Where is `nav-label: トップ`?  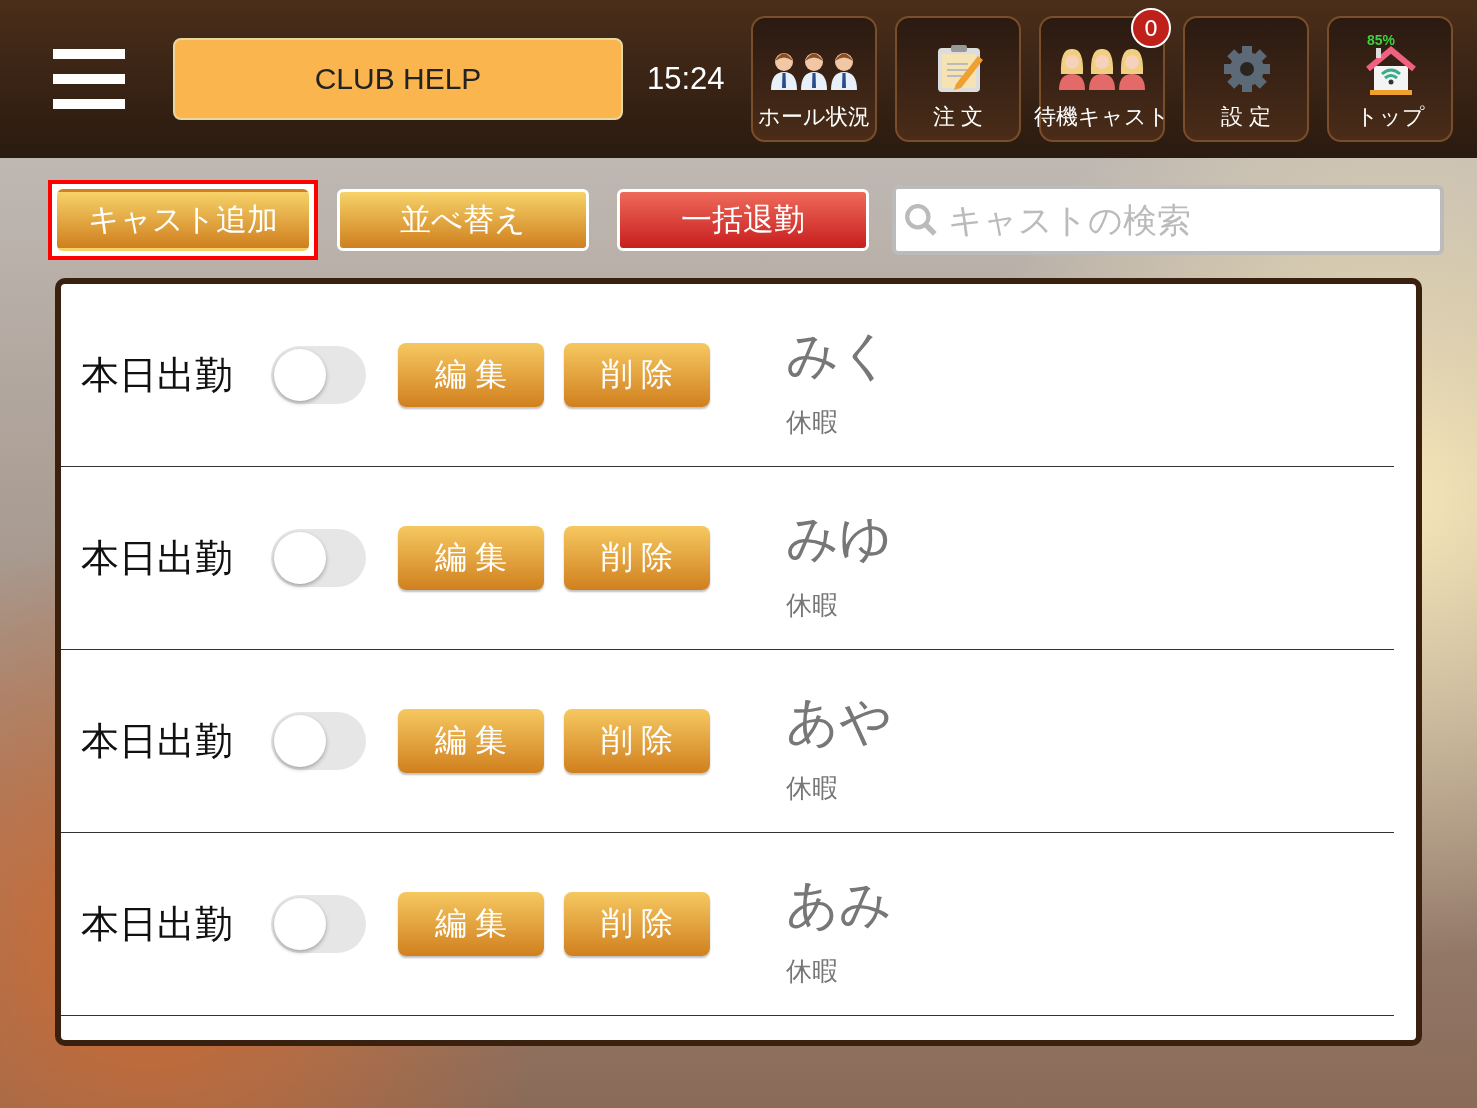 nav-label: トップ is located at coordinates (1390, 117).